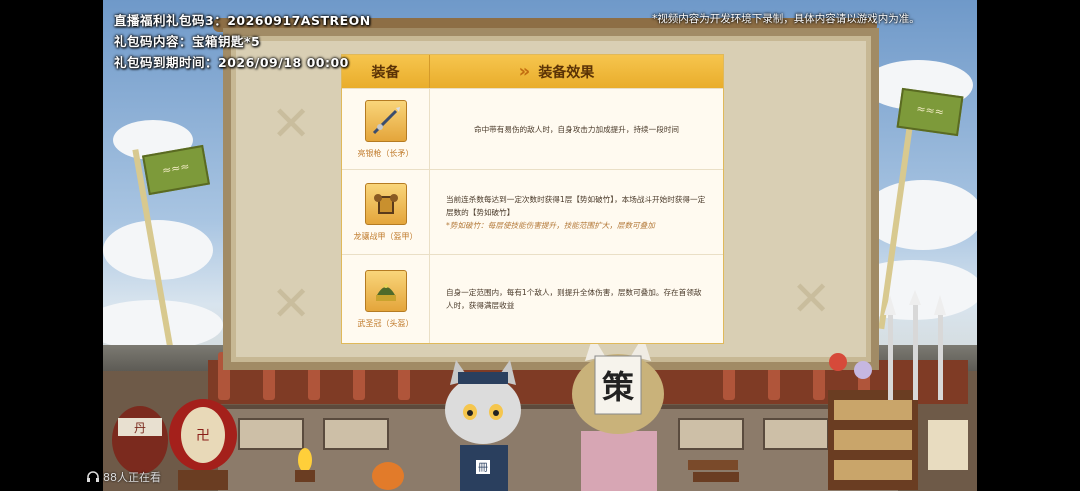 The width and height of the screenshot is (1080, 491). What do you see at coordinates (242, 20) in the screenshot?
I see `gift-code-line: 直播福利礼包码3：20260917ASTREON` at bounding box center [242, 20].